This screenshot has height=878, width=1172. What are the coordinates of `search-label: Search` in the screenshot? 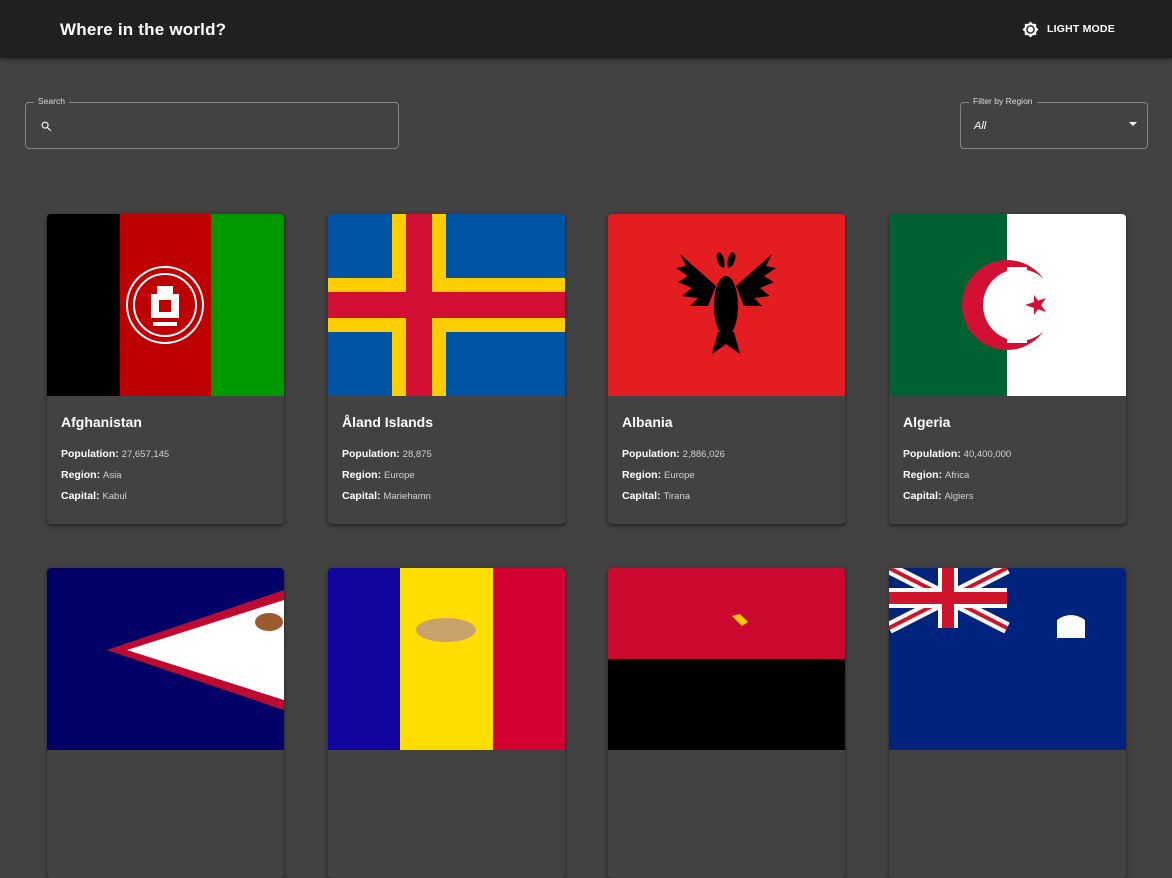 It's located at (51, 101).